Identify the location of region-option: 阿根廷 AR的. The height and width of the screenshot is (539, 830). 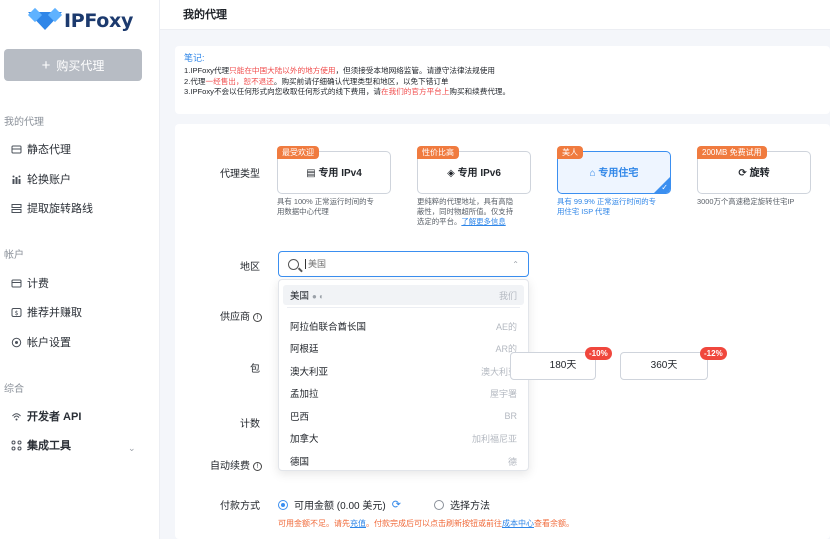
(403, 348).